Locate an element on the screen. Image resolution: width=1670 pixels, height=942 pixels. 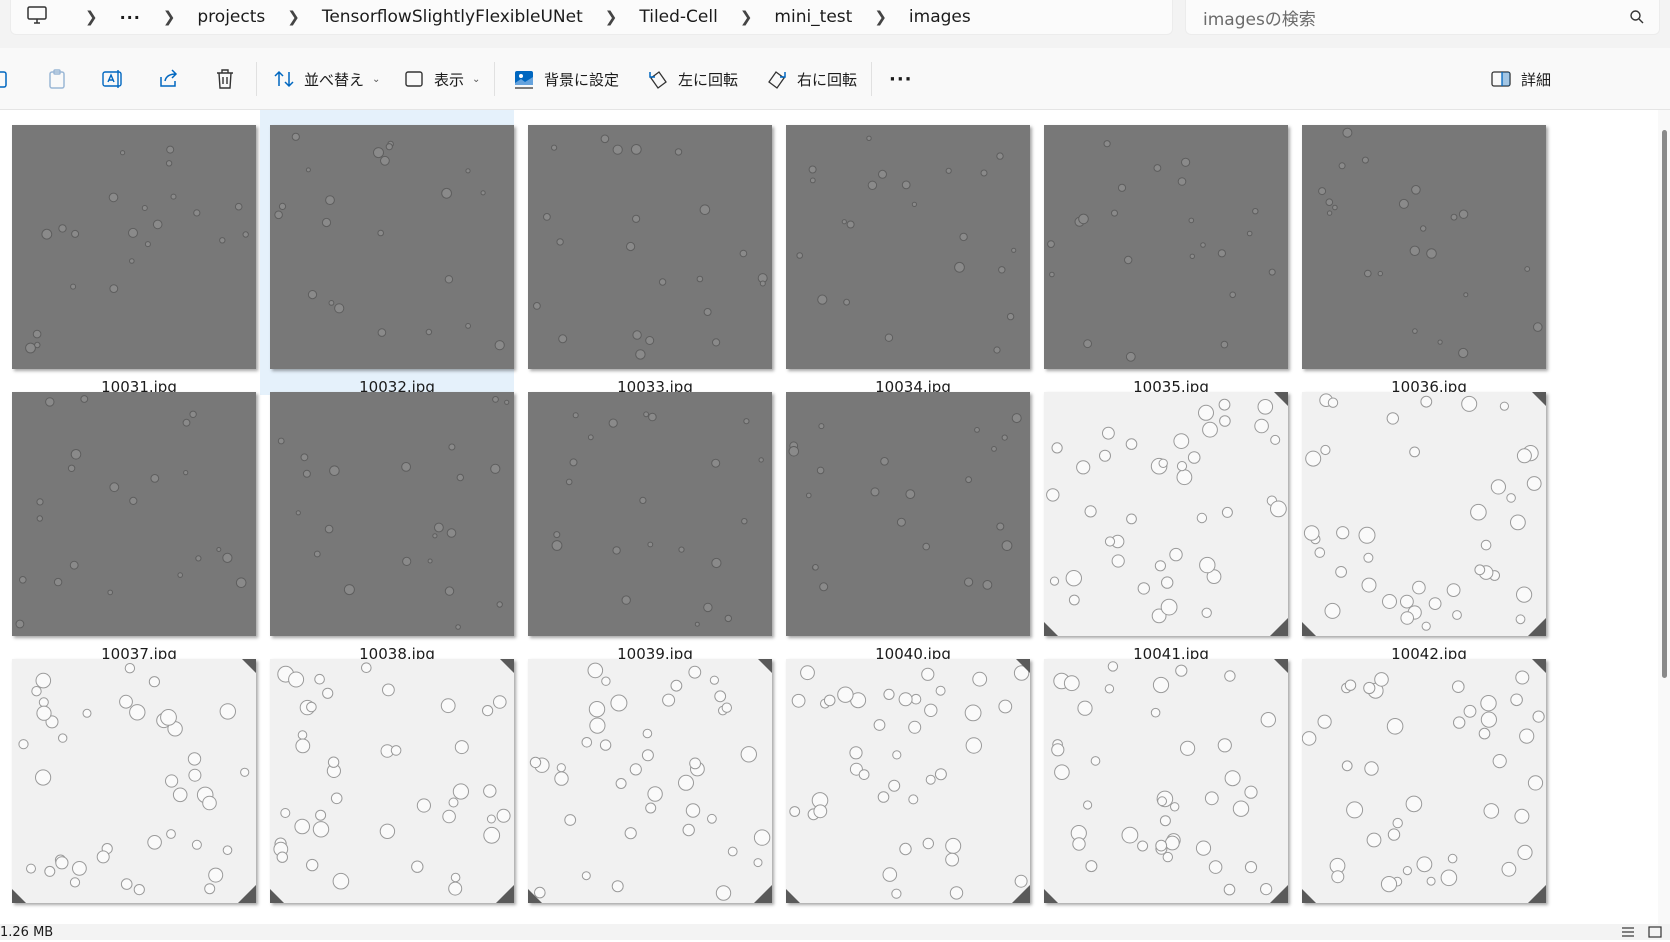
breadcrumb-overflow: ··· is located at coordinates (130, 17).